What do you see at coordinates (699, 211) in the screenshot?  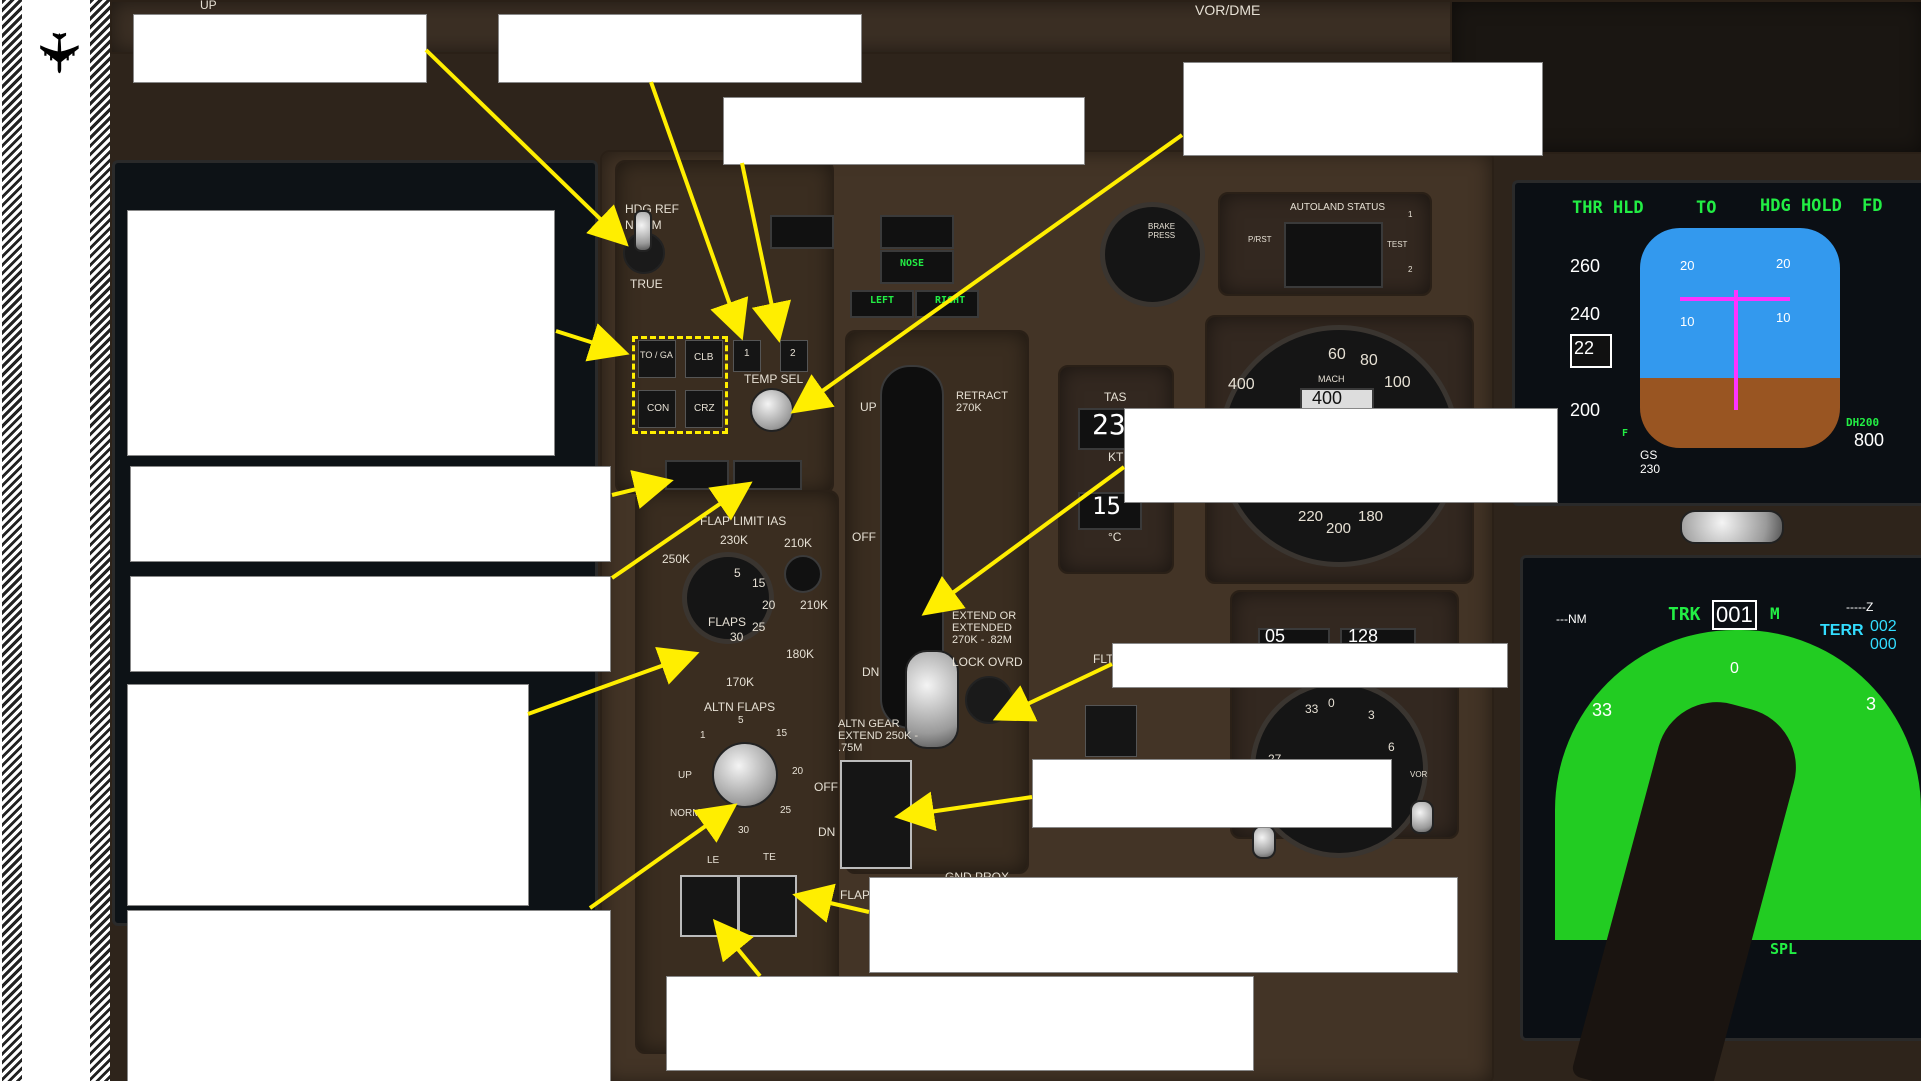 I see `arrow-2a` at bounding box center [699, 211].